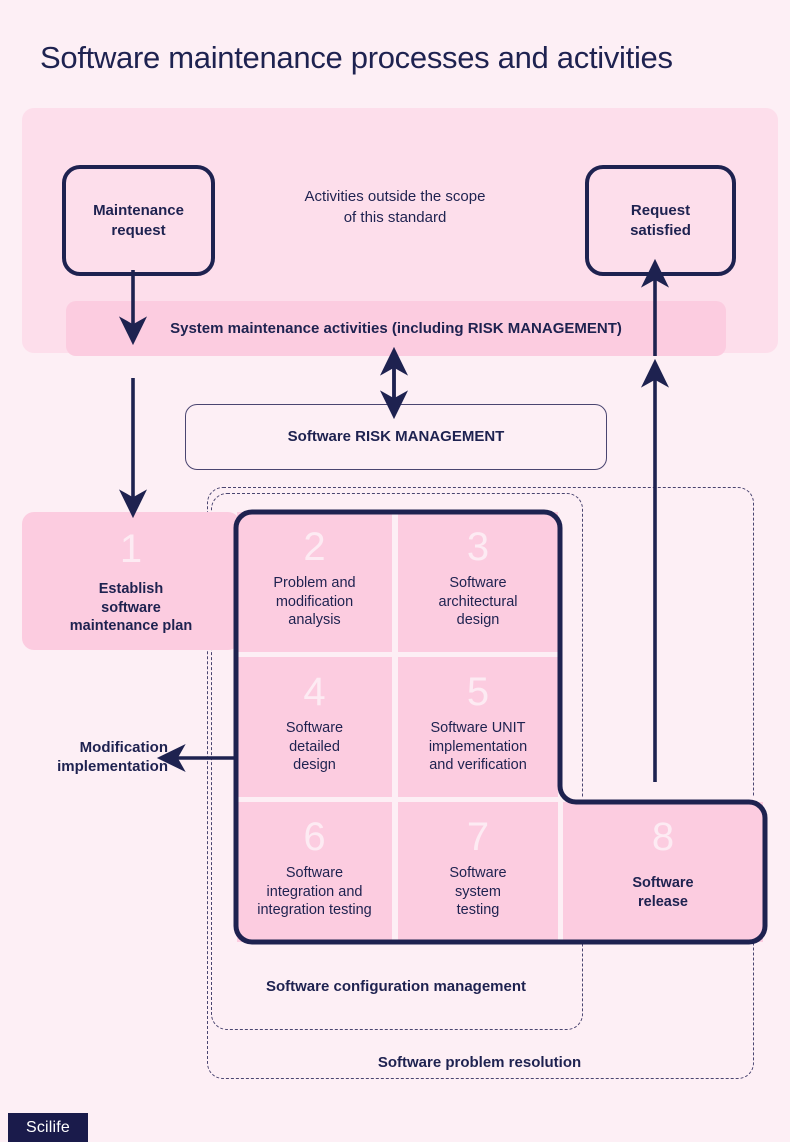 The height and width of the screenshot is (1142, 790). Describe the element at coordinates (660, 220) in the screenshot. I see `request-satisfied-box: Request satisfied` at that location.